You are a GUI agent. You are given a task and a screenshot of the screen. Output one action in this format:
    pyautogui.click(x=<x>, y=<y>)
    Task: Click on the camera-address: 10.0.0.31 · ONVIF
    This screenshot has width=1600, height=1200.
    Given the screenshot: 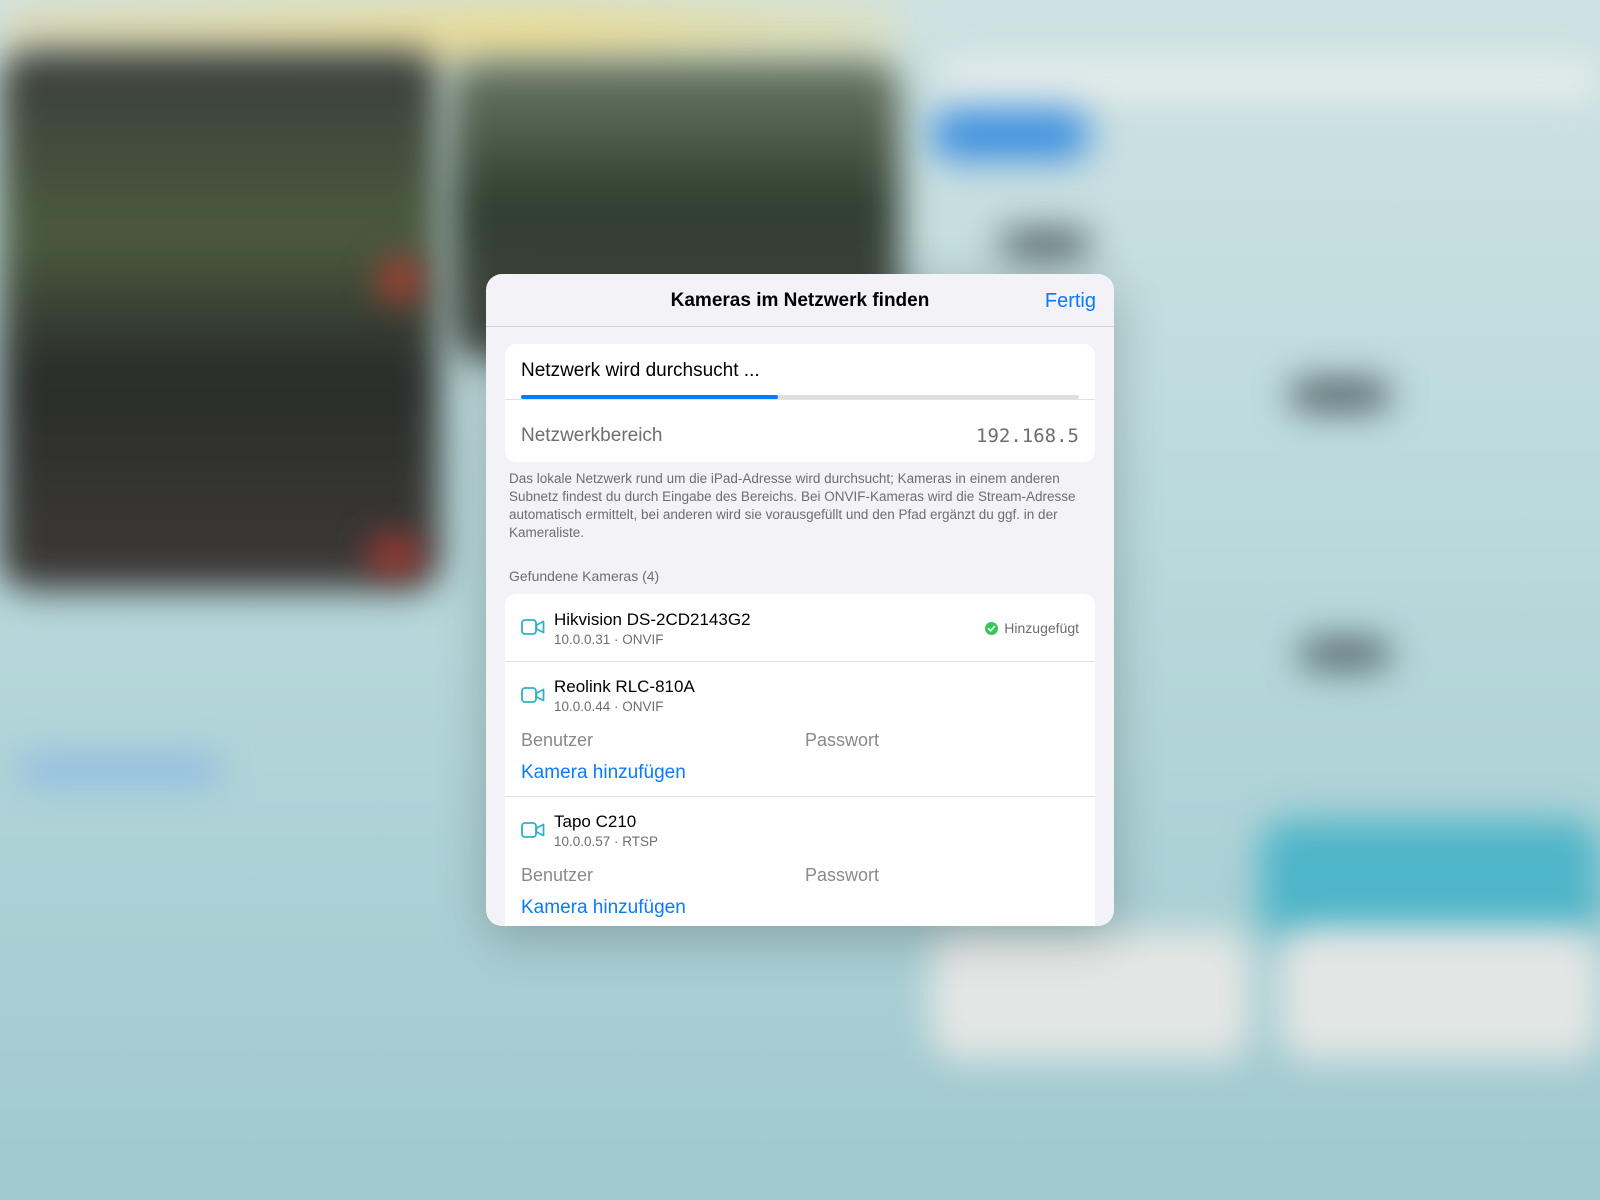 What is the action you would take?
    pyautogui.click(x=609, y=639)
    